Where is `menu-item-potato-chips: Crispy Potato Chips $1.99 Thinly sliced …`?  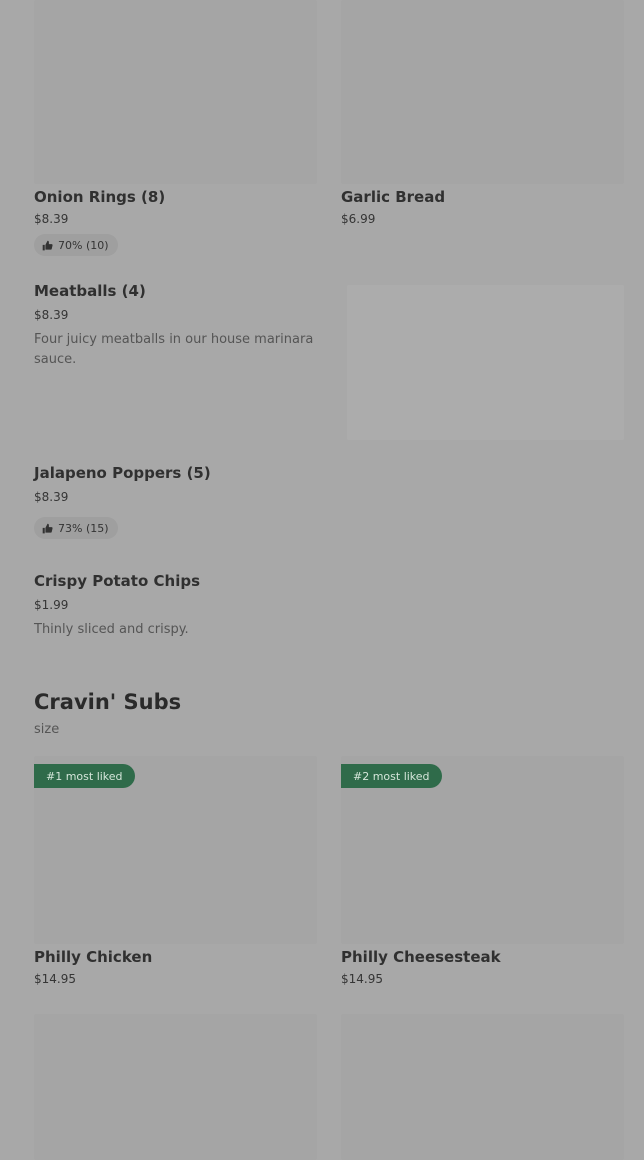
menu-item-potato-chips: Crispy Potato Chips $1.99 Thinly sliced … is located at coordinates (329, 610).